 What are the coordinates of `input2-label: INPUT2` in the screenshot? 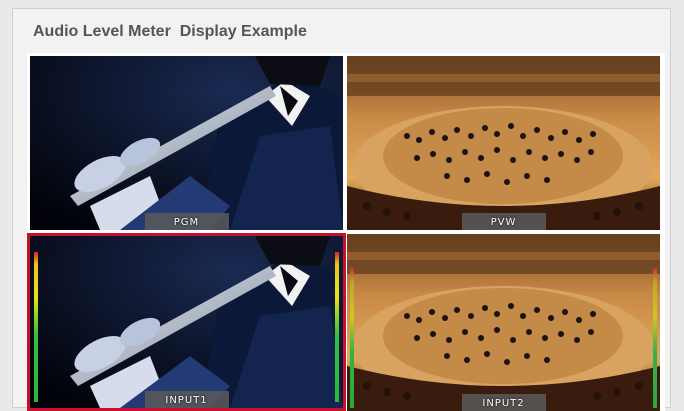 It's located at (503, 403).